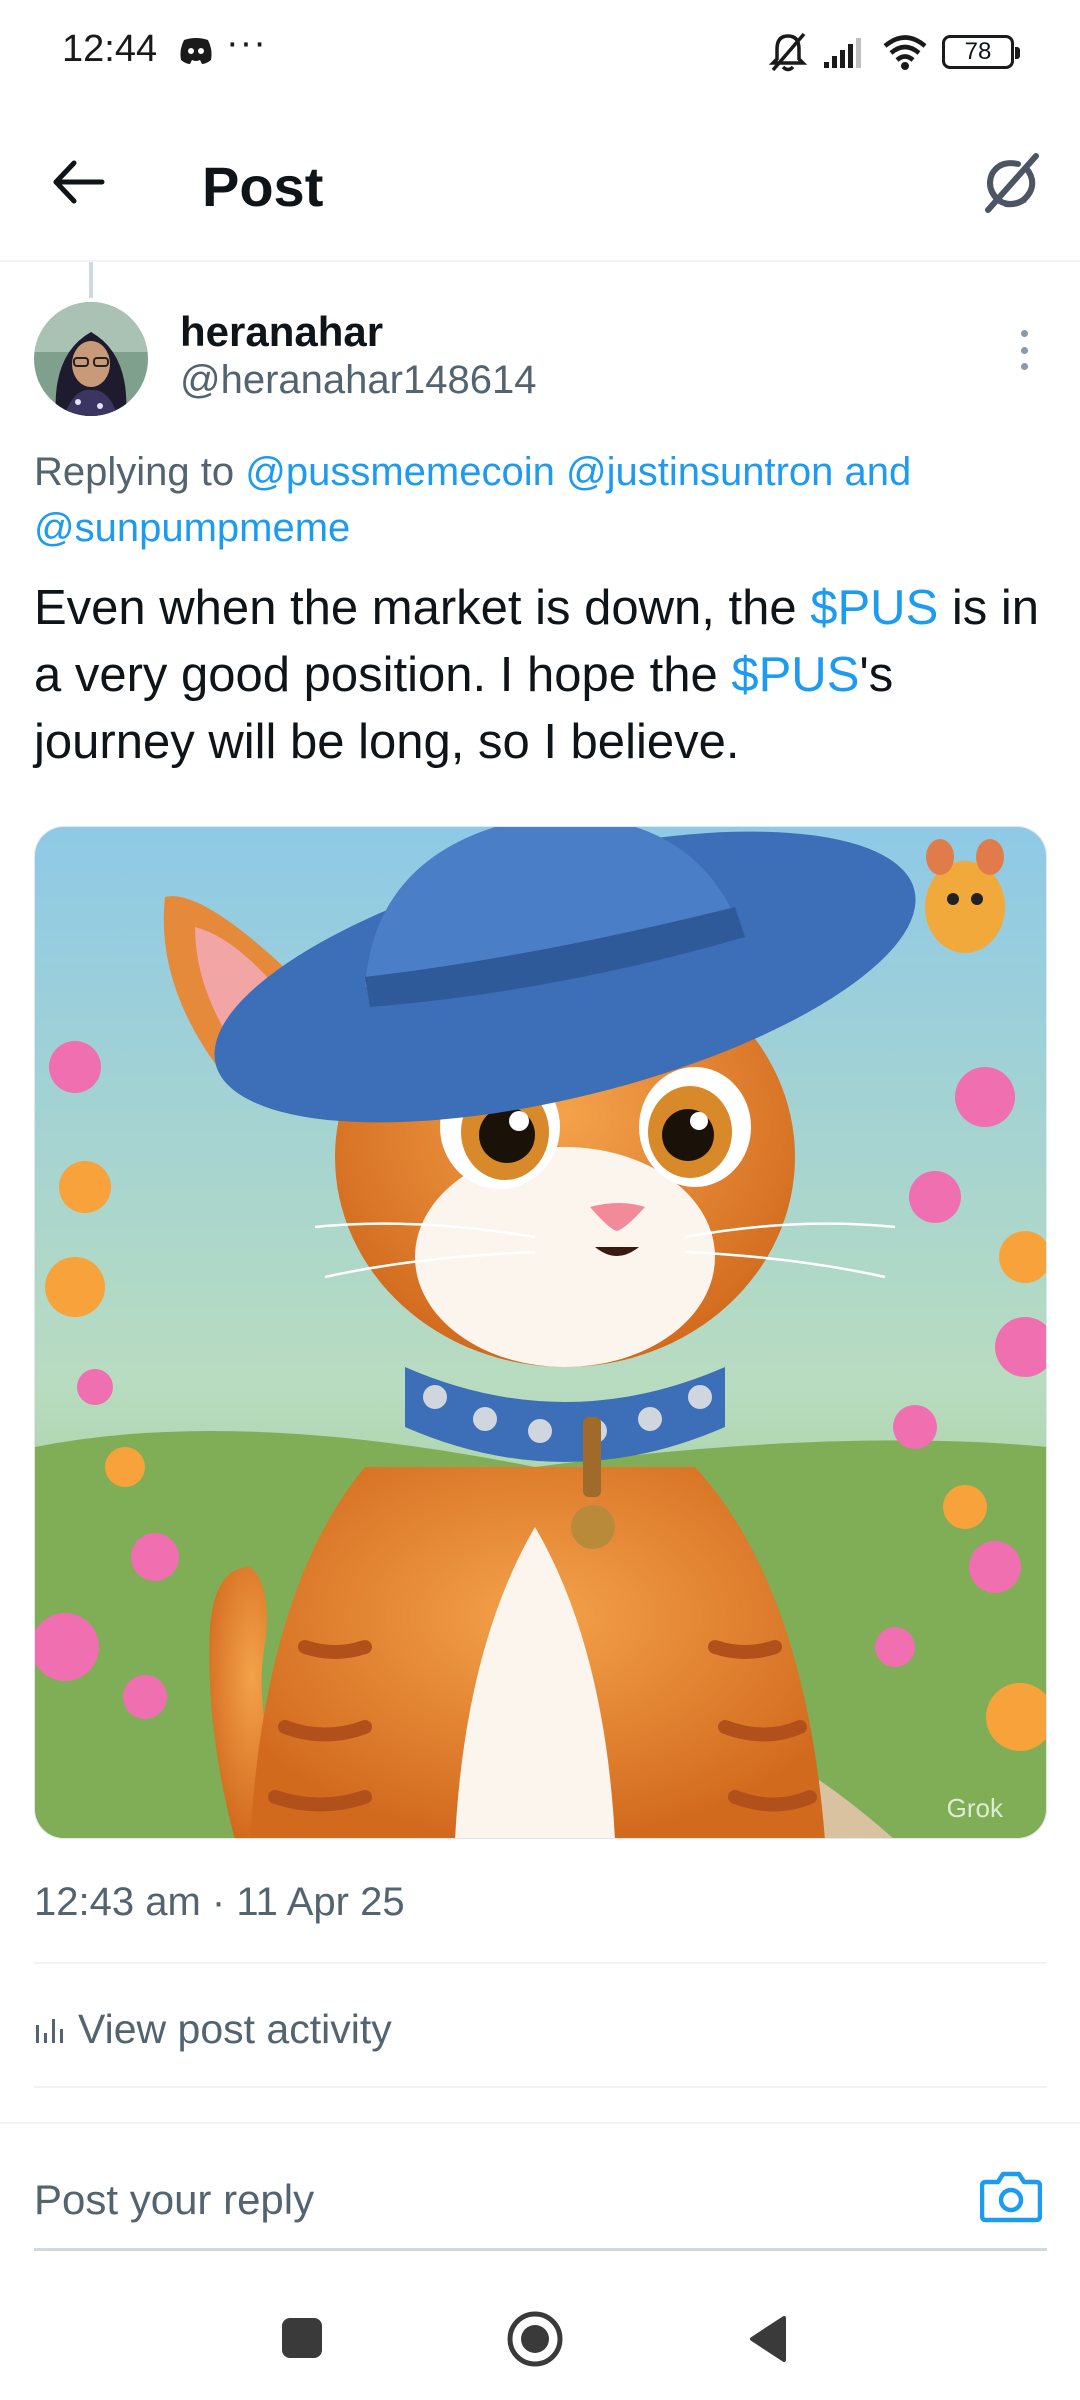 This screenshot has height=2400, width=1080. Describe the element at coordinates (878, 472) in the screenshot. I see `mention-conjunction: and` at that location.